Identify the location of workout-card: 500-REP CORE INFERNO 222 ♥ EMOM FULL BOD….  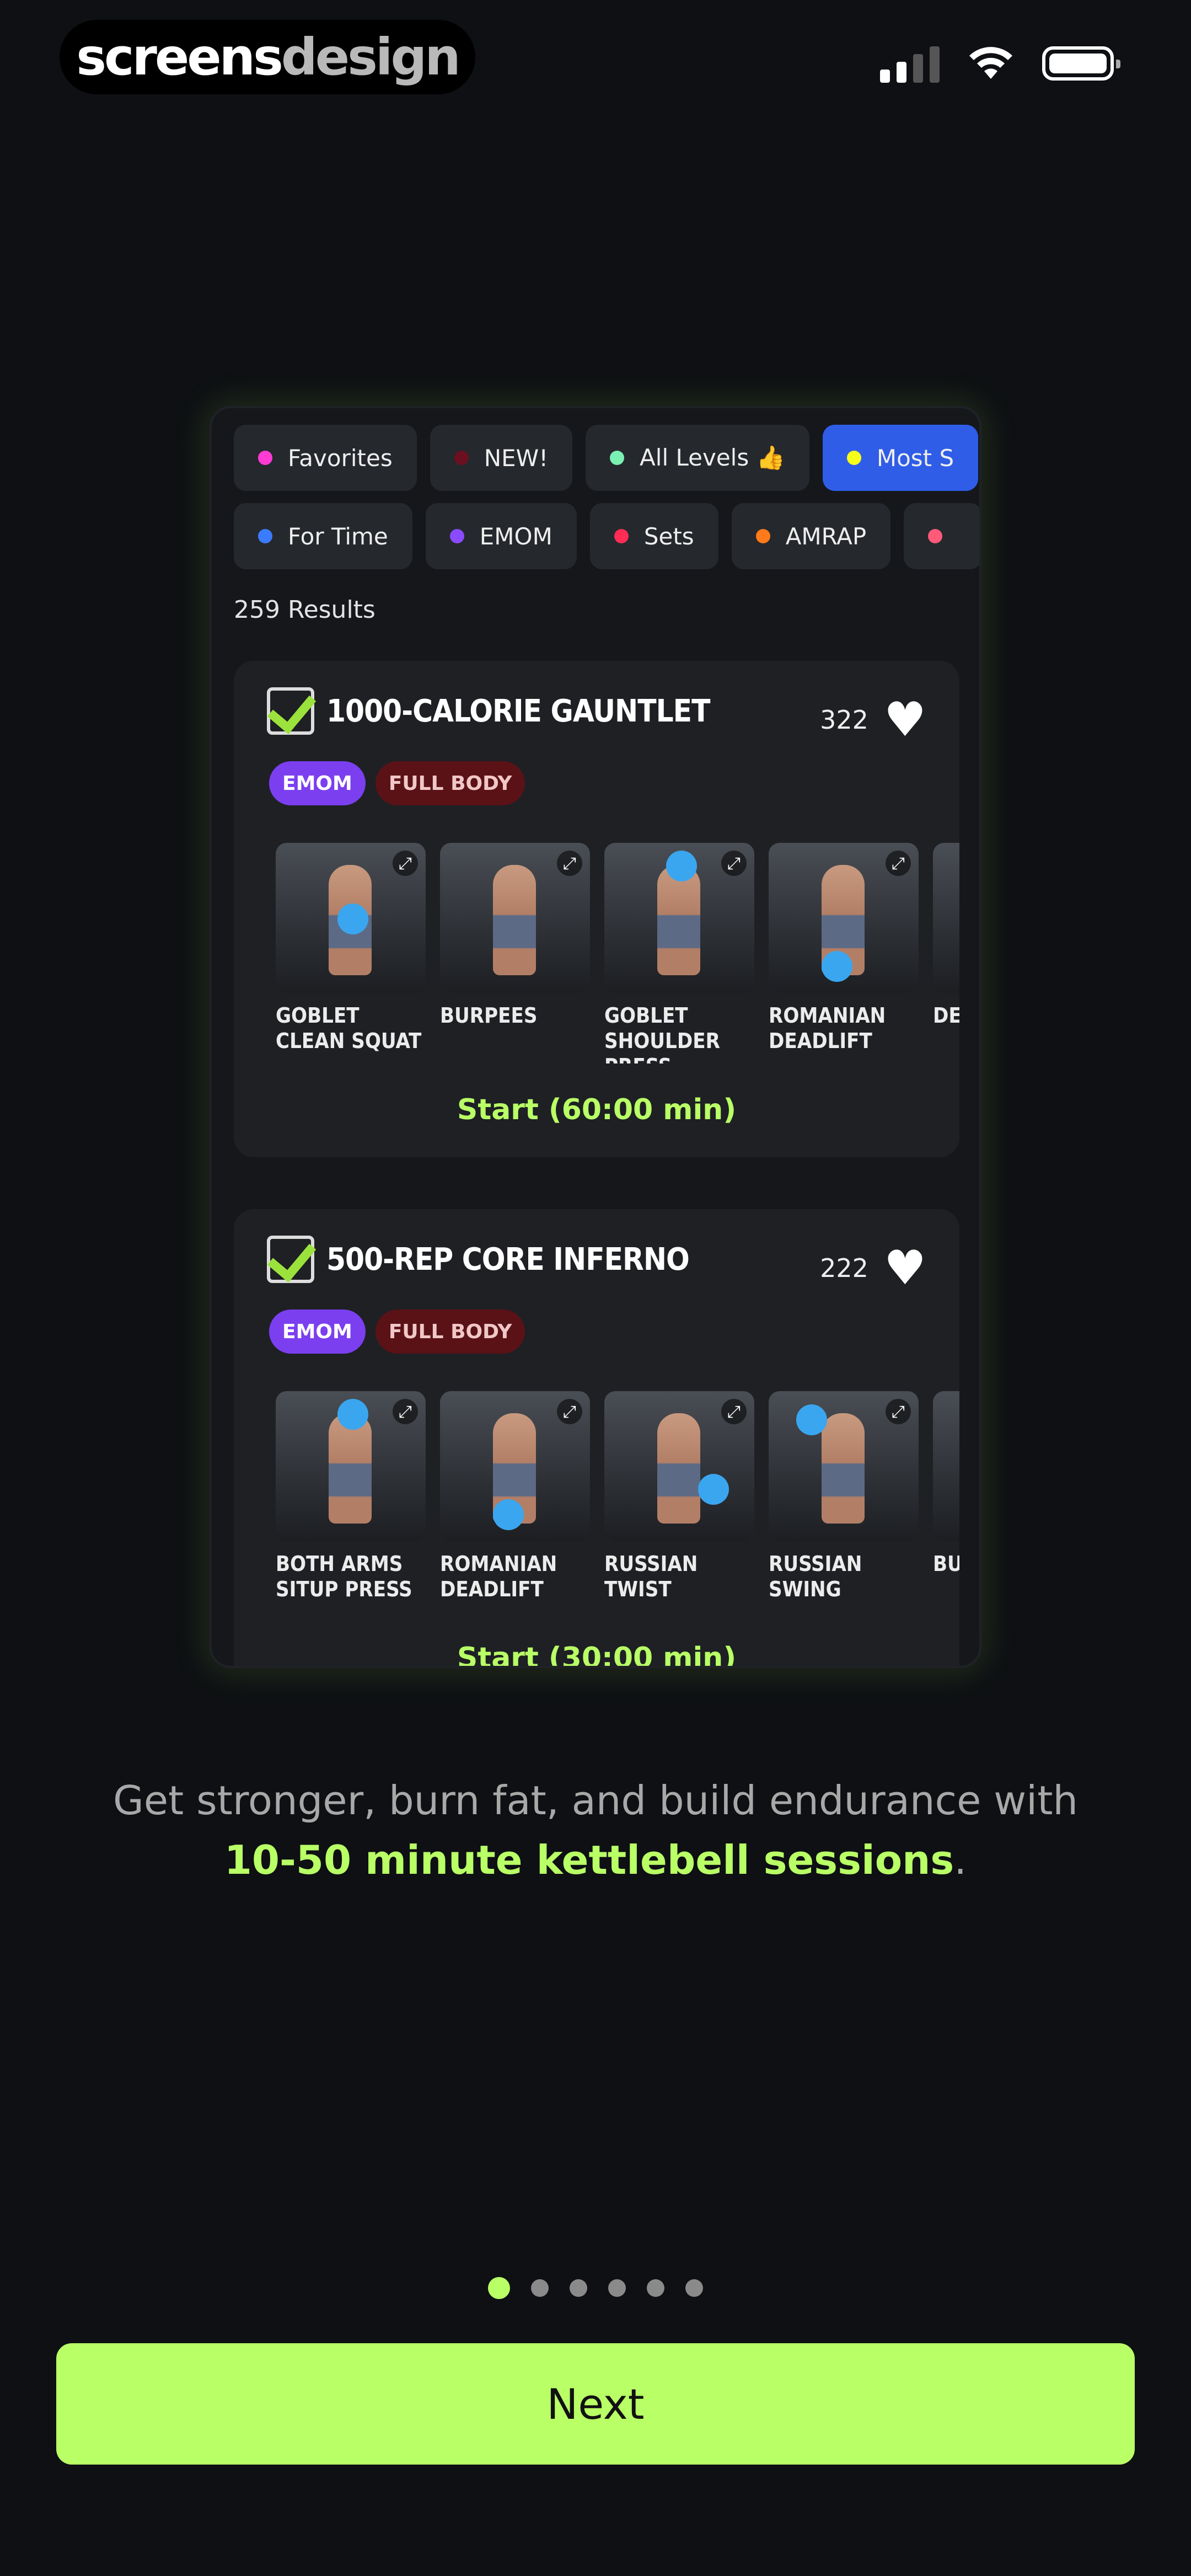
(596, 1437).